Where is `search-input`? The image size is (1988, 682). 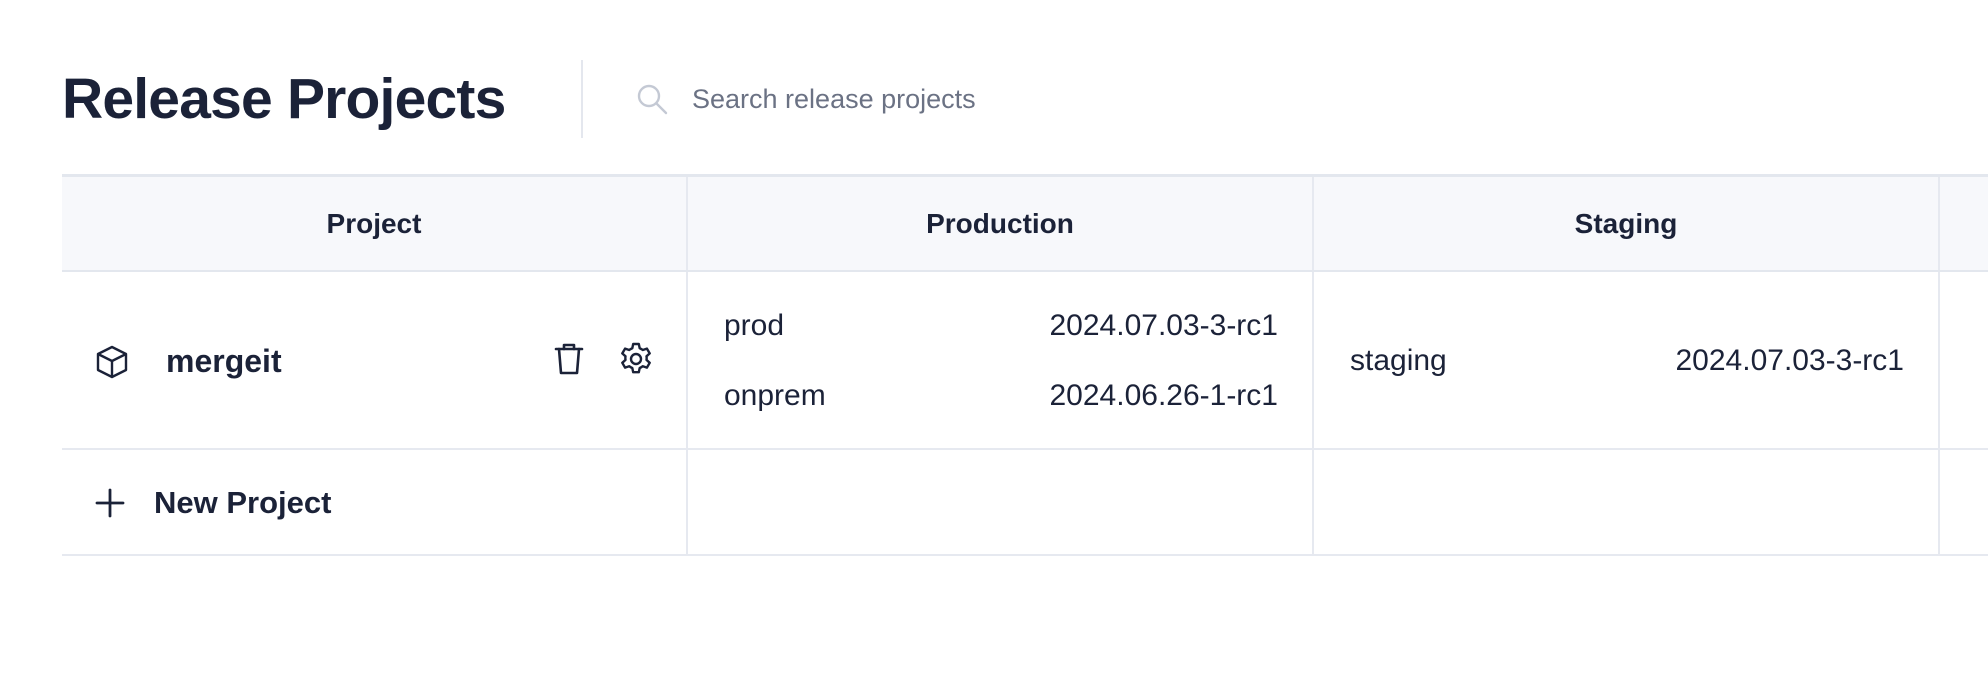
search-input is located at coordinates (972, 99).